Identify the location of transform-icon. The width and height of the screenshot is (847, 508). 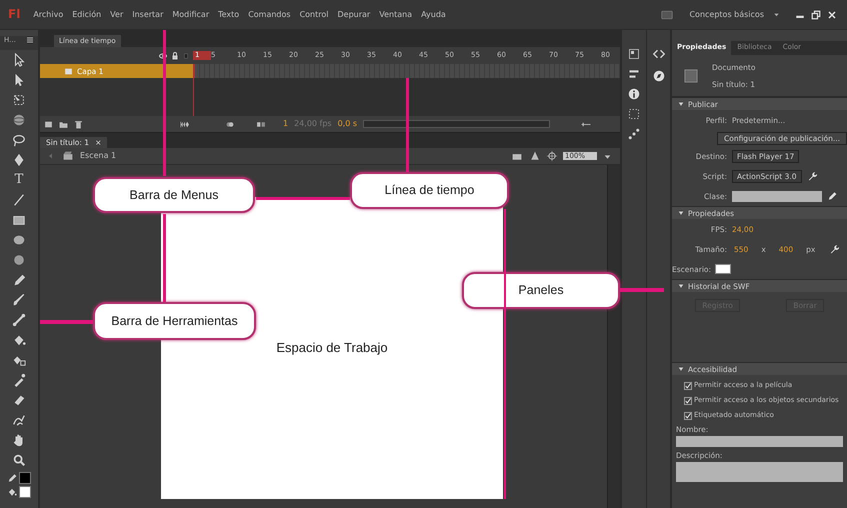
(634, 114).